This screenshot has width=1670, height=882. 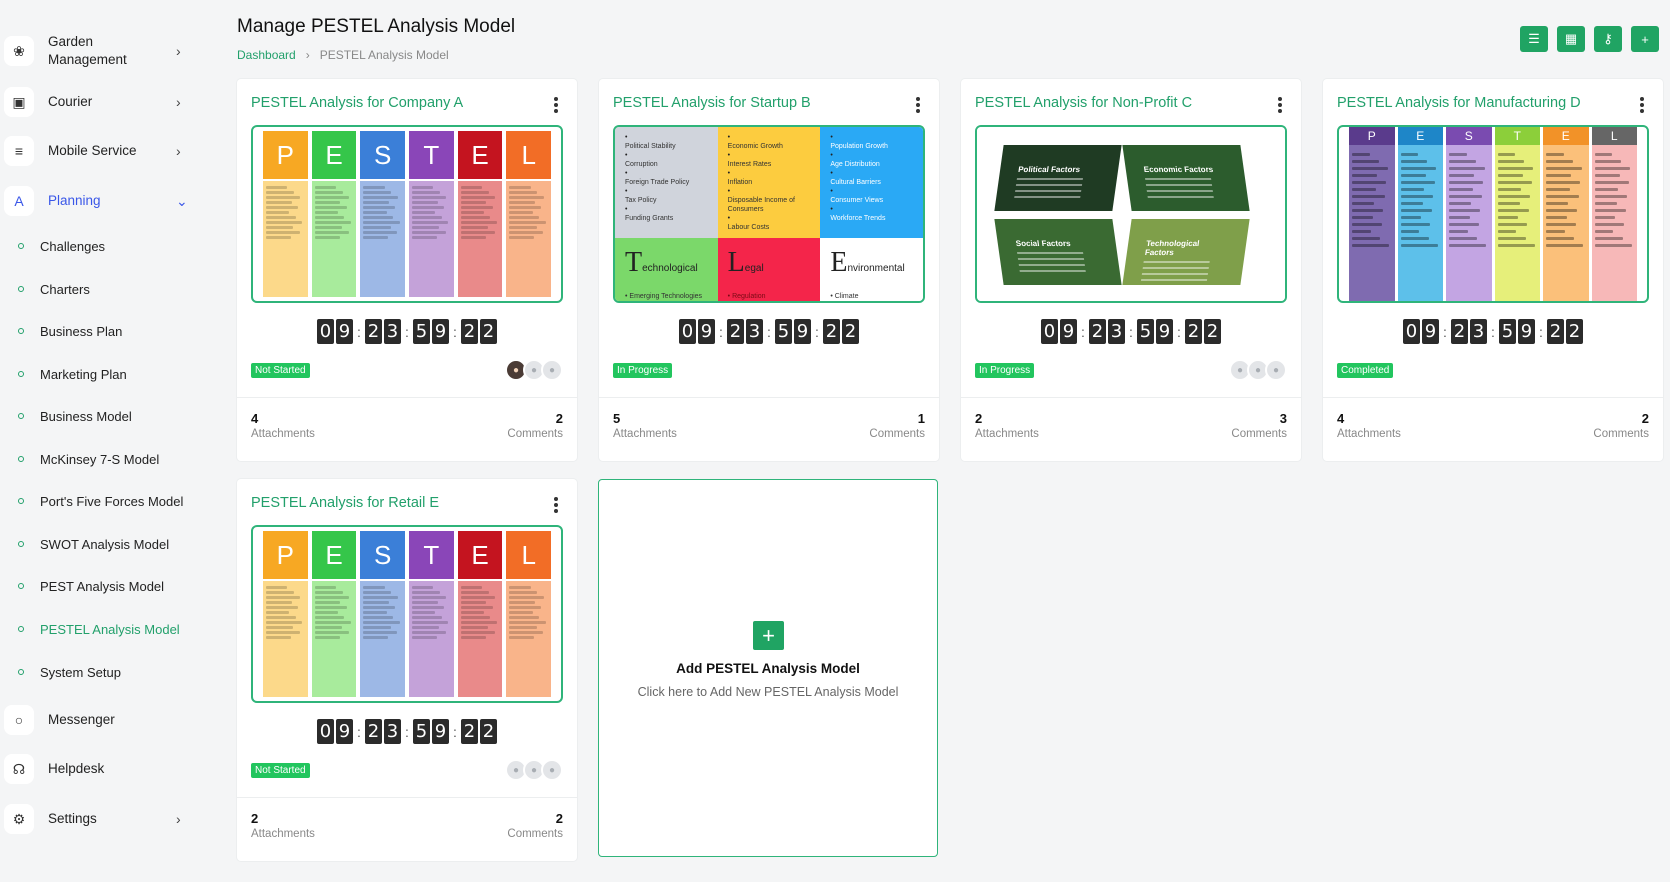 I want to click on sidebar-subitem-system-setup: System Setup, so click(x=69, y=672).